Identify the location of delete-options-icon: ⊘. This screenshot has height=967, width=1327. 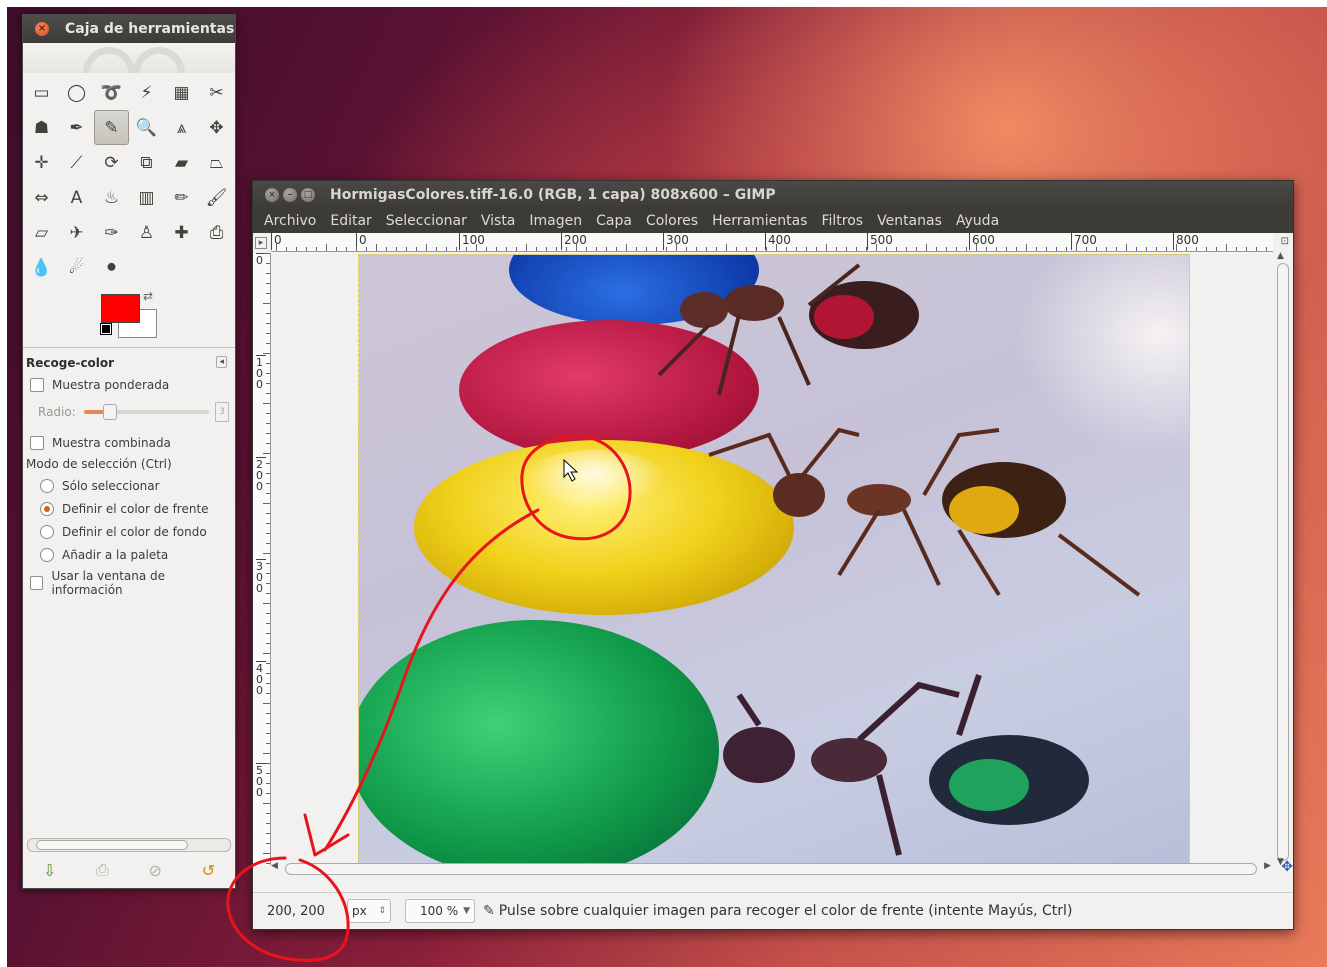
(155, 870).